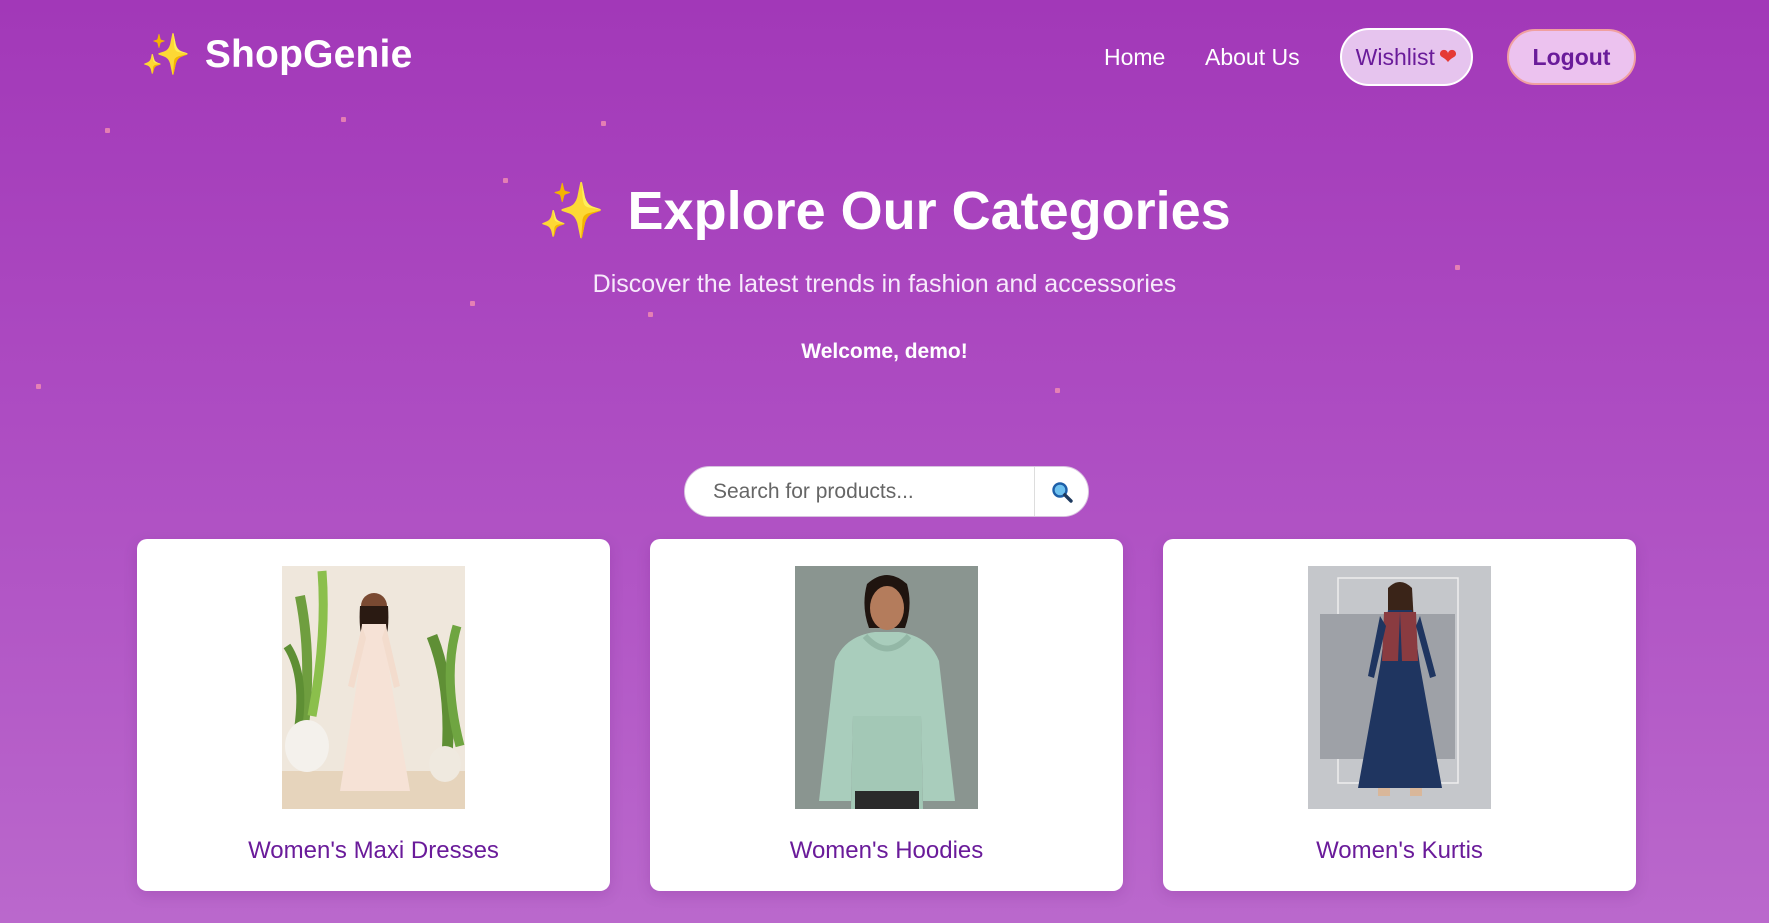  Describe the element at coordinates (859, 491) in the screenshot. I see `search-input` at that location.